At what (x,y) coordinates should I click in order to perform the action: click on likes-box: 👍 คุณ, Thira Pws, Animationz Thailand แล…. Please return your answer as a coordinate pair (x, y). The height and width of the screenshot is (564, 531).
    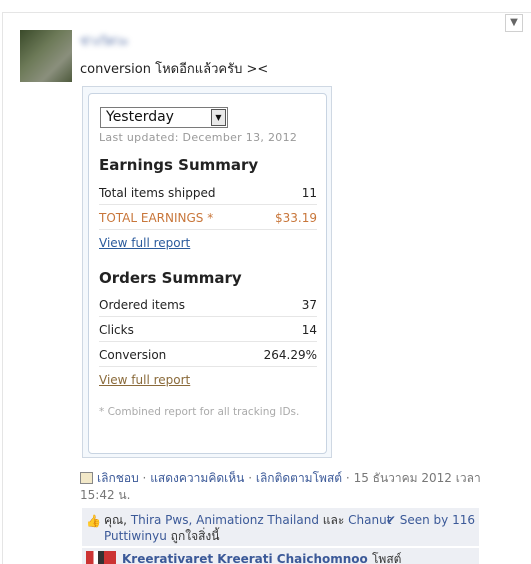
    Looking at the image, I should click on (280, 527).